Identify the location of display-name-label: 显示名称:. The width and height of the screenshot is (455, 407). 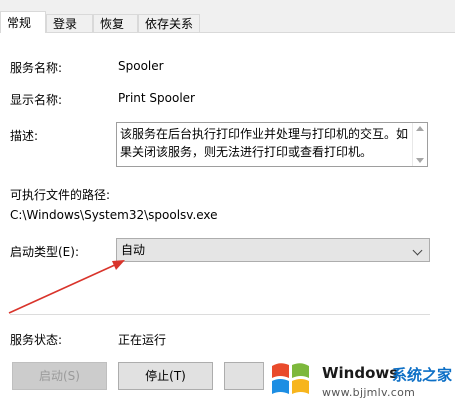
(36, 100).